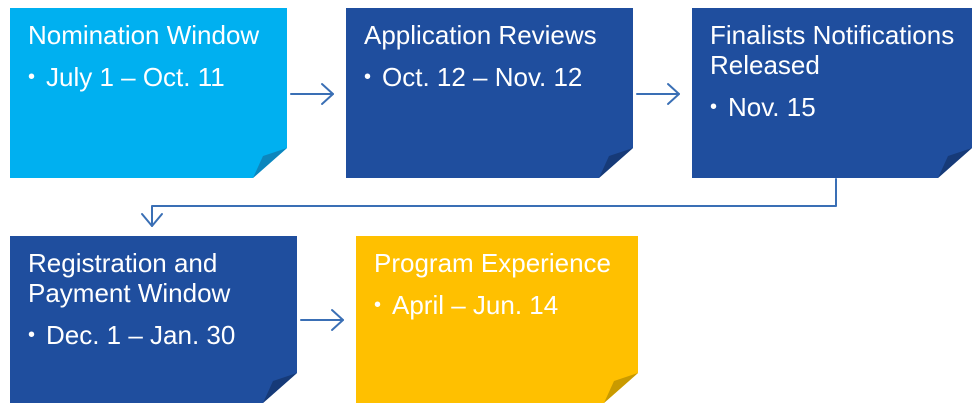  What do you see at coordinates (144, 35) in the screenshot?
I see `step-title: Nomination Window` at bounding box center [144, 35].